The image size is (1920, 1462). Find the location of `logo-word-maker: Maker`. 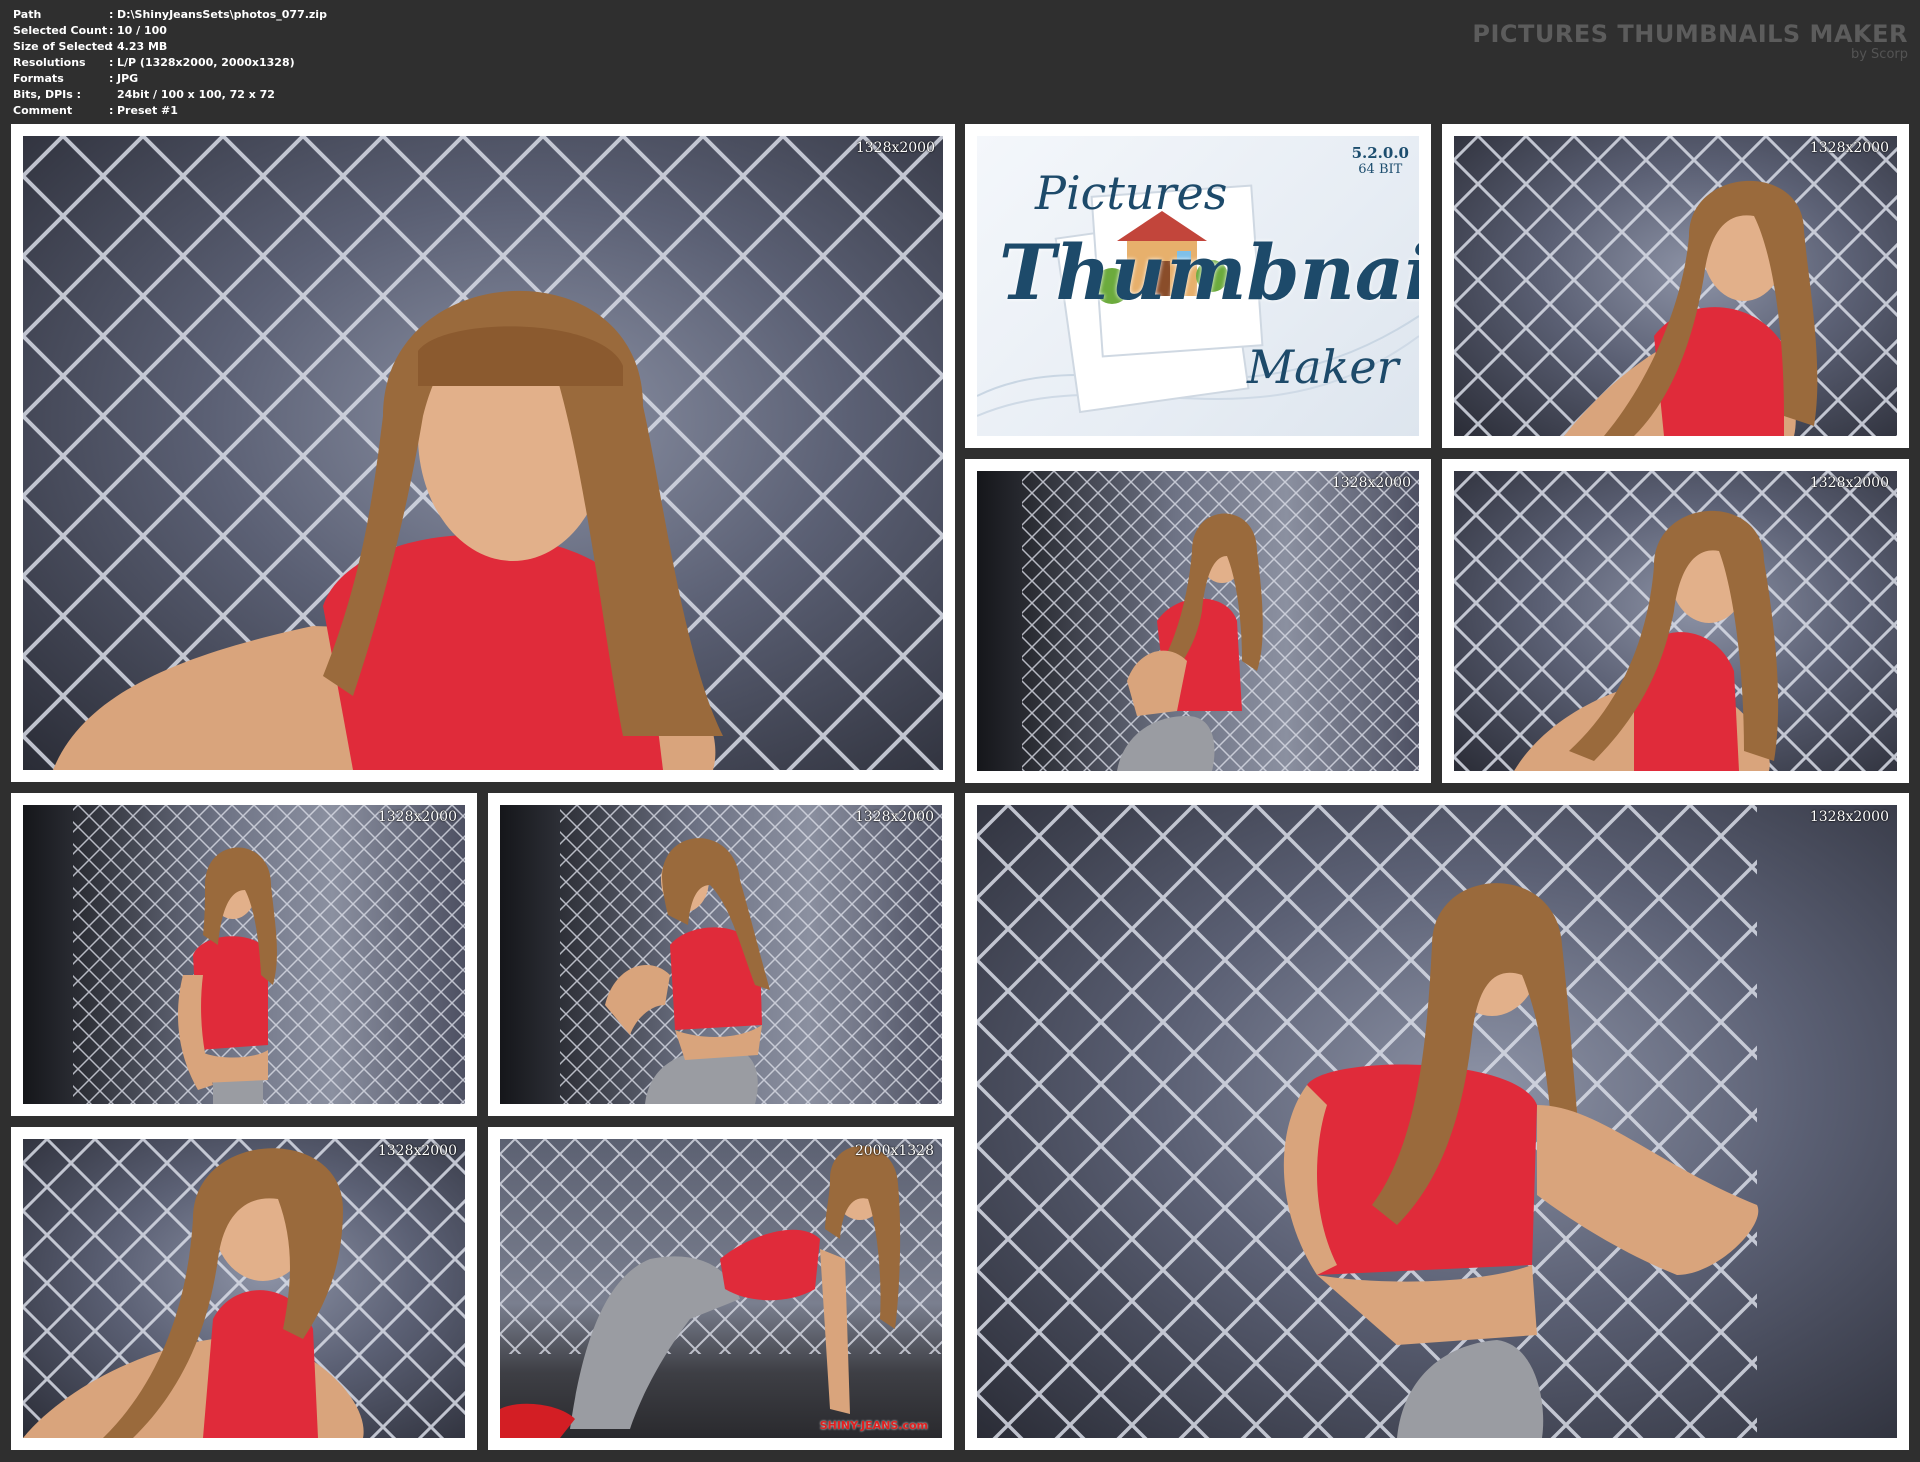

logo-word-maker: Maker is located at coordinates (1323, 367).